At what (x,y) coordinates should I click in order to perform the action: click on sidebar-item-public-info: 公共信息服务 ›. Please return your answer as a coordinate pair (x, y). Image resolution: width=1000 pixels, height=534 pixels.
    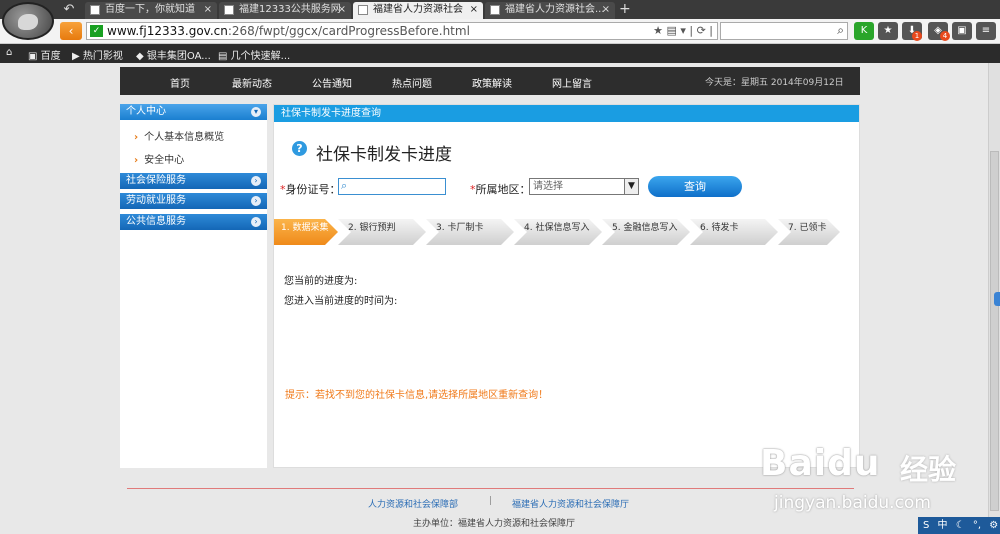
    Looking at the image, I should click on (193, 222).